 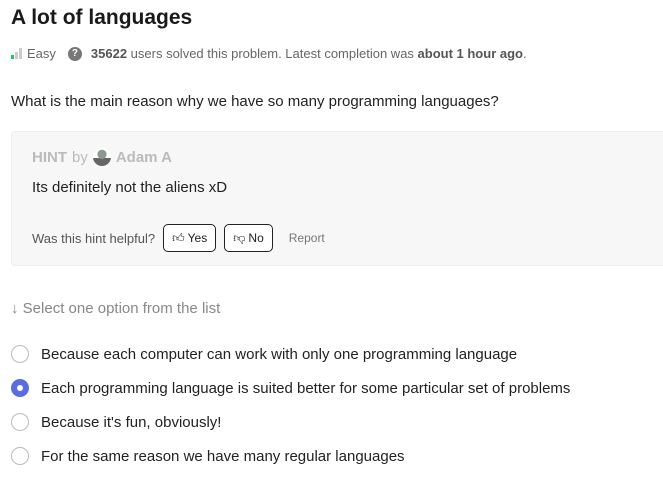 What do you see at coordinates (121, 308) in the screenshot?
I see `select-instruction-text: Select one option from the list` at bounding box center [121, 308].